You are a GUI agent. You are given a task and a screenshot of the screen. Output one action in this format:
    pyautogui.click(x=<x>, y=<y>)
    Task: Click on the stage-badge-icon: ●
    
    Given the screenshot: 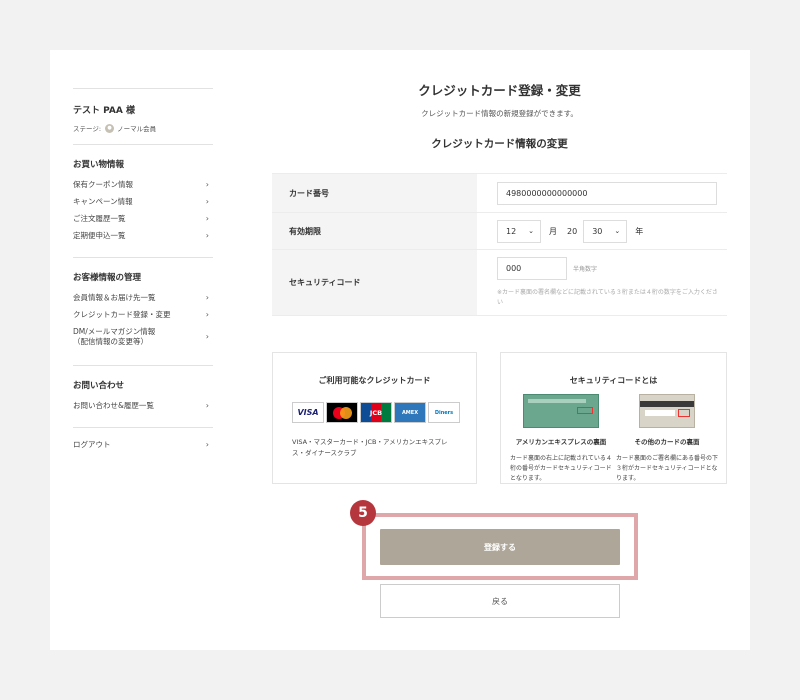 What is the action you would take?
    pyautogui.click(x=110, y=128)
    